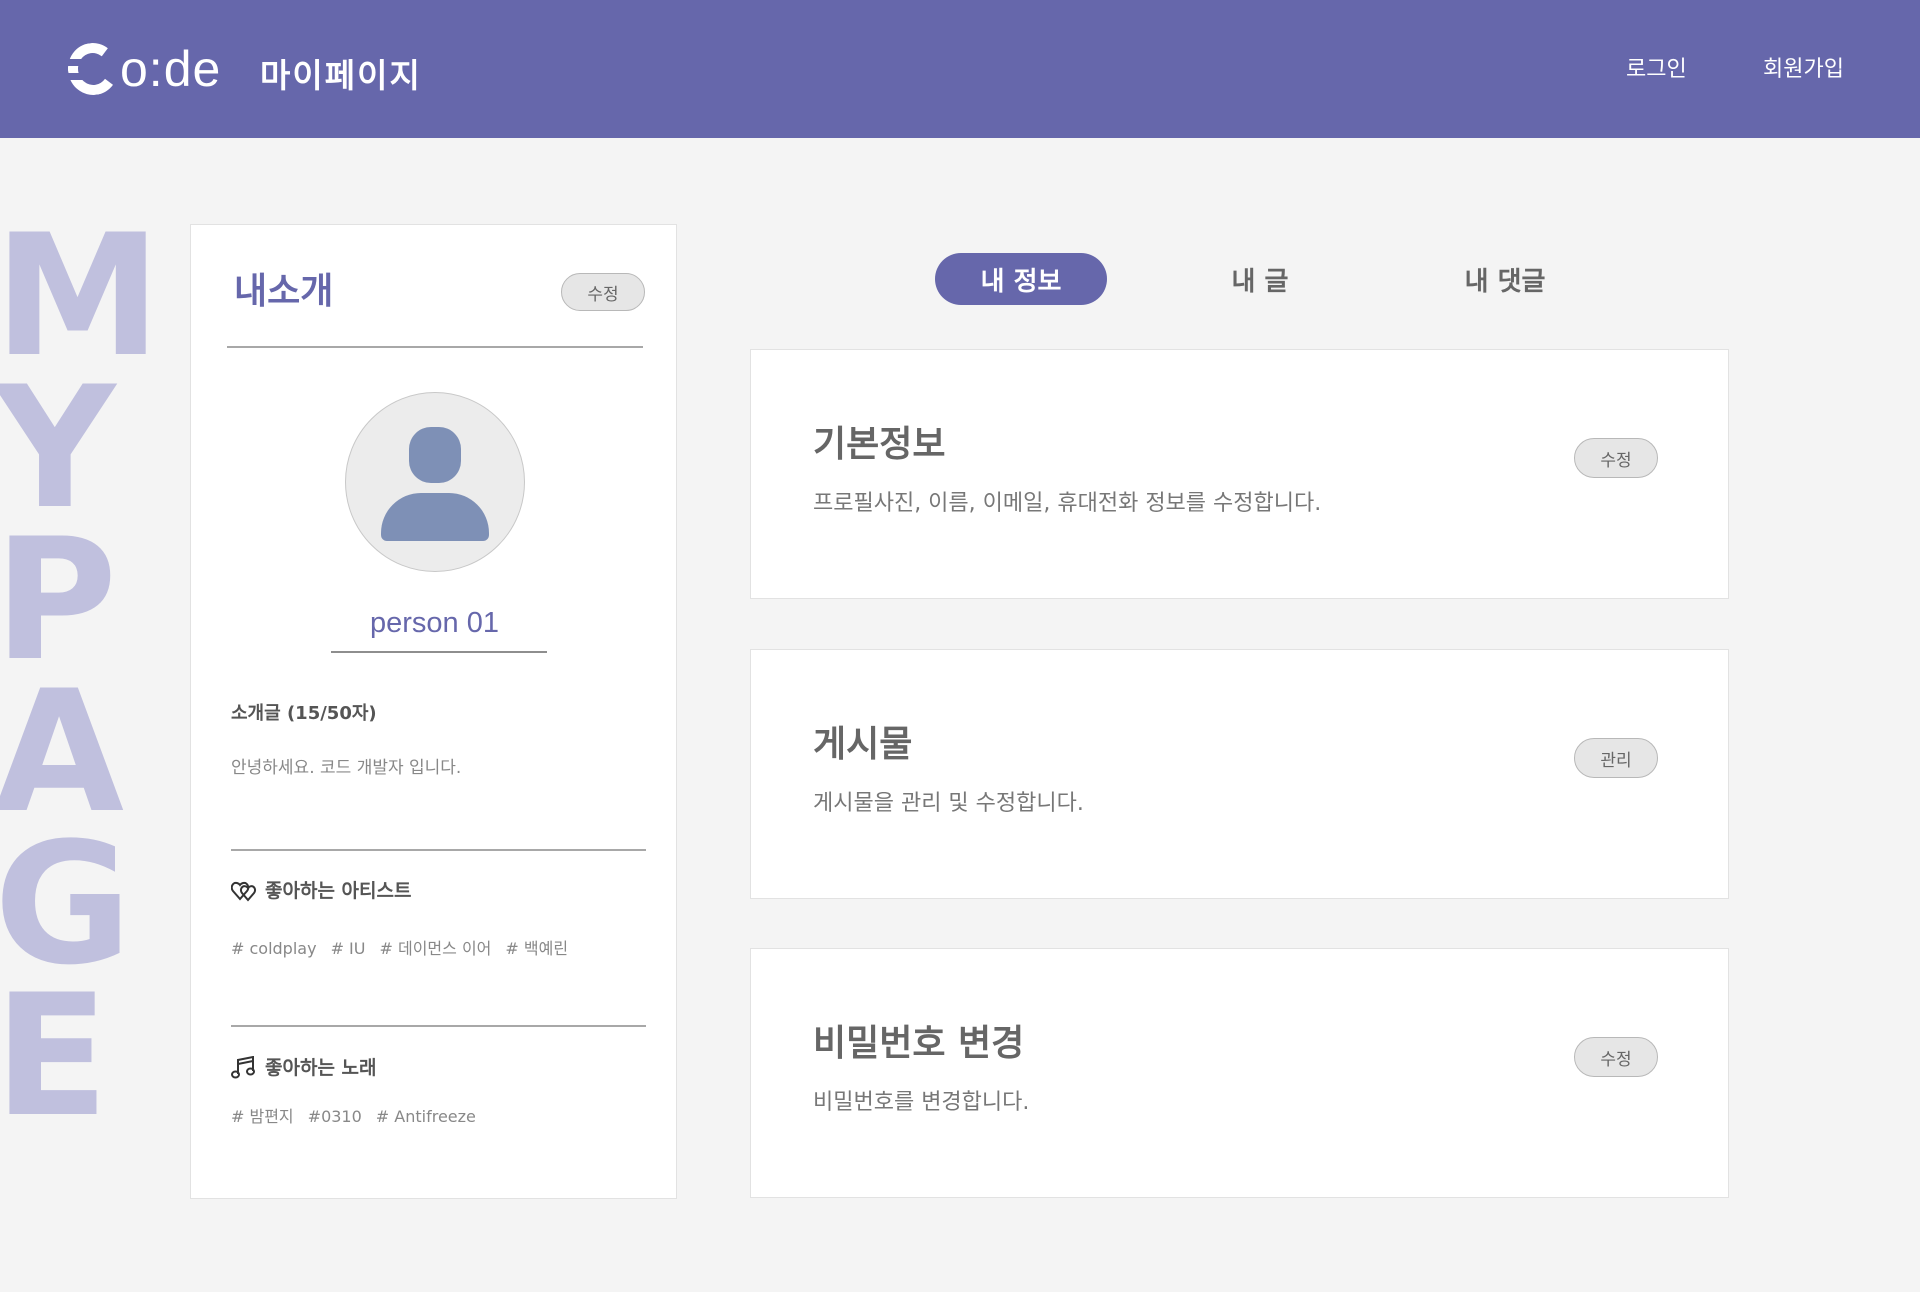 The image size is (1920, 1292). I want to click on tag: # Antifreeze, so click(426, 1117).